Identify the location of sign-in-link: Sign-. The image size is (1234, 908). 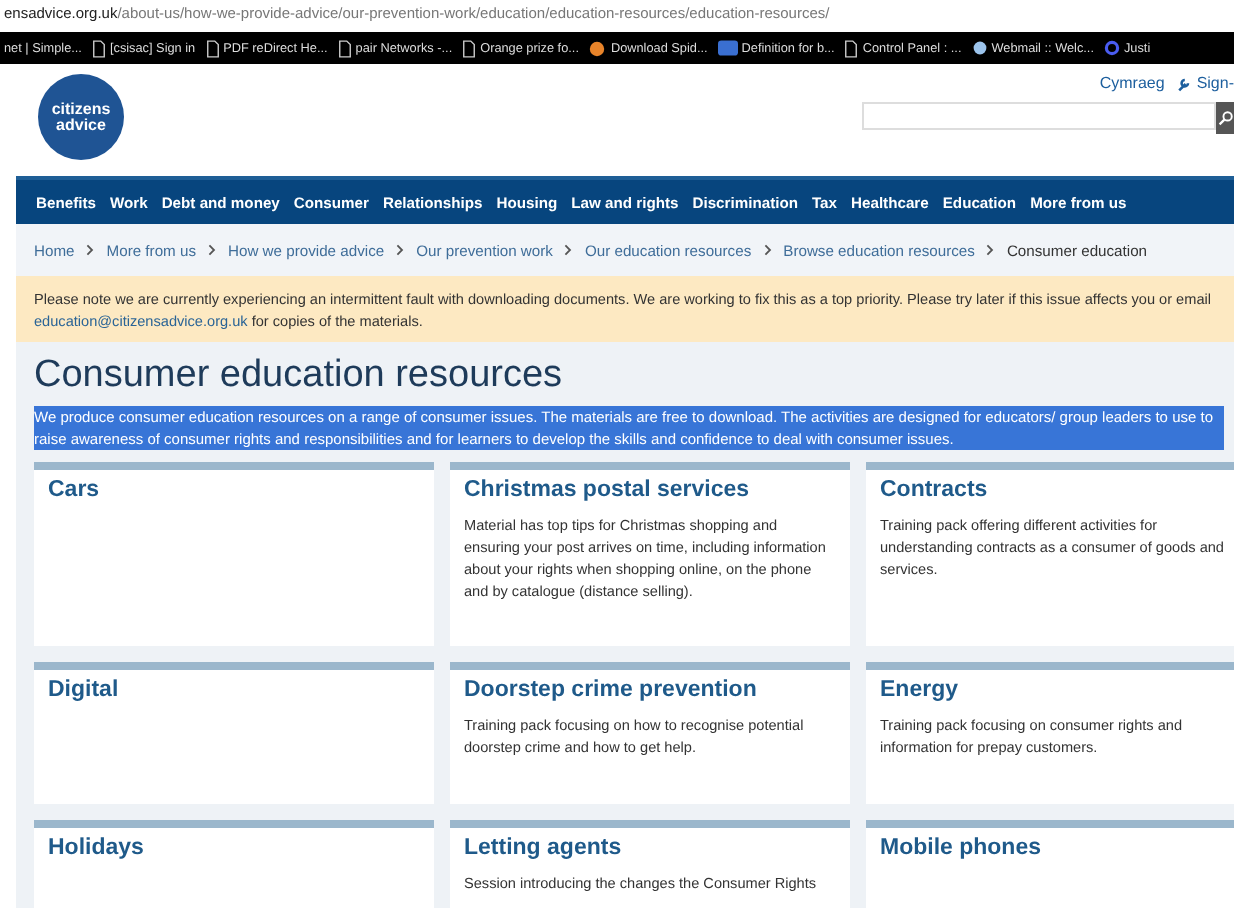
(1205, 83).